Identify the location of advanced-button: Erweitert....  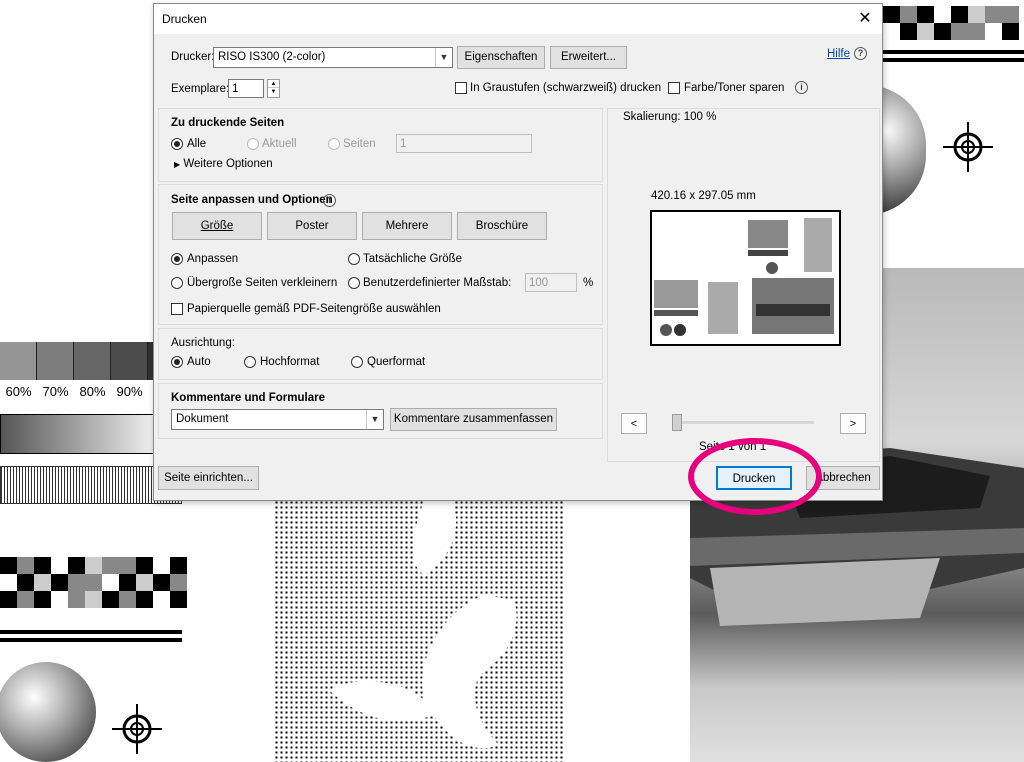
(588, 57).